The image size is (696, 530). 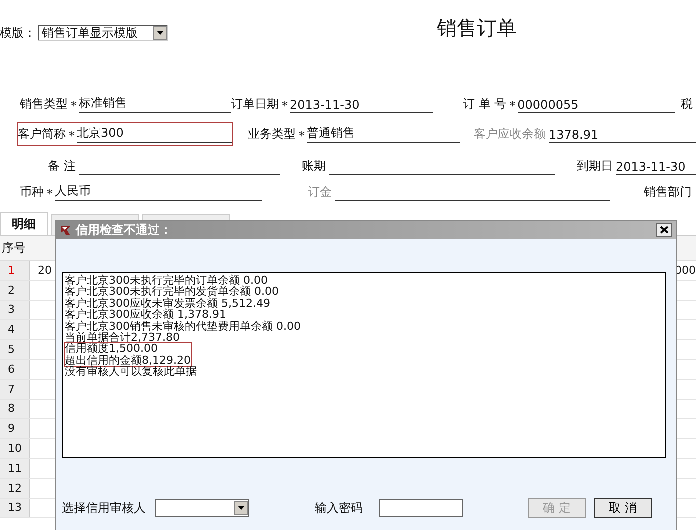 What do you see at coordinates (104, 508) in the screenshot?
I see `approver-label: 选择信用审核人` at bounding box center [104, 508].